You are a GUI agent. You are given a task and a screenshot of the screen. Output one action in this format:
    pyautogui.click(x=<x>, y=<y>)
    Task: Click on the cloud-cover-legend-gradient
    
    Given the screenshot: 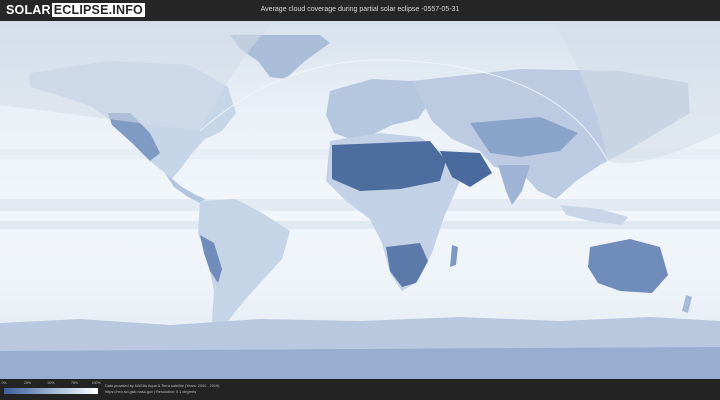 What is the action you would take?
    pyautogui.click(x=51, y=391)
    